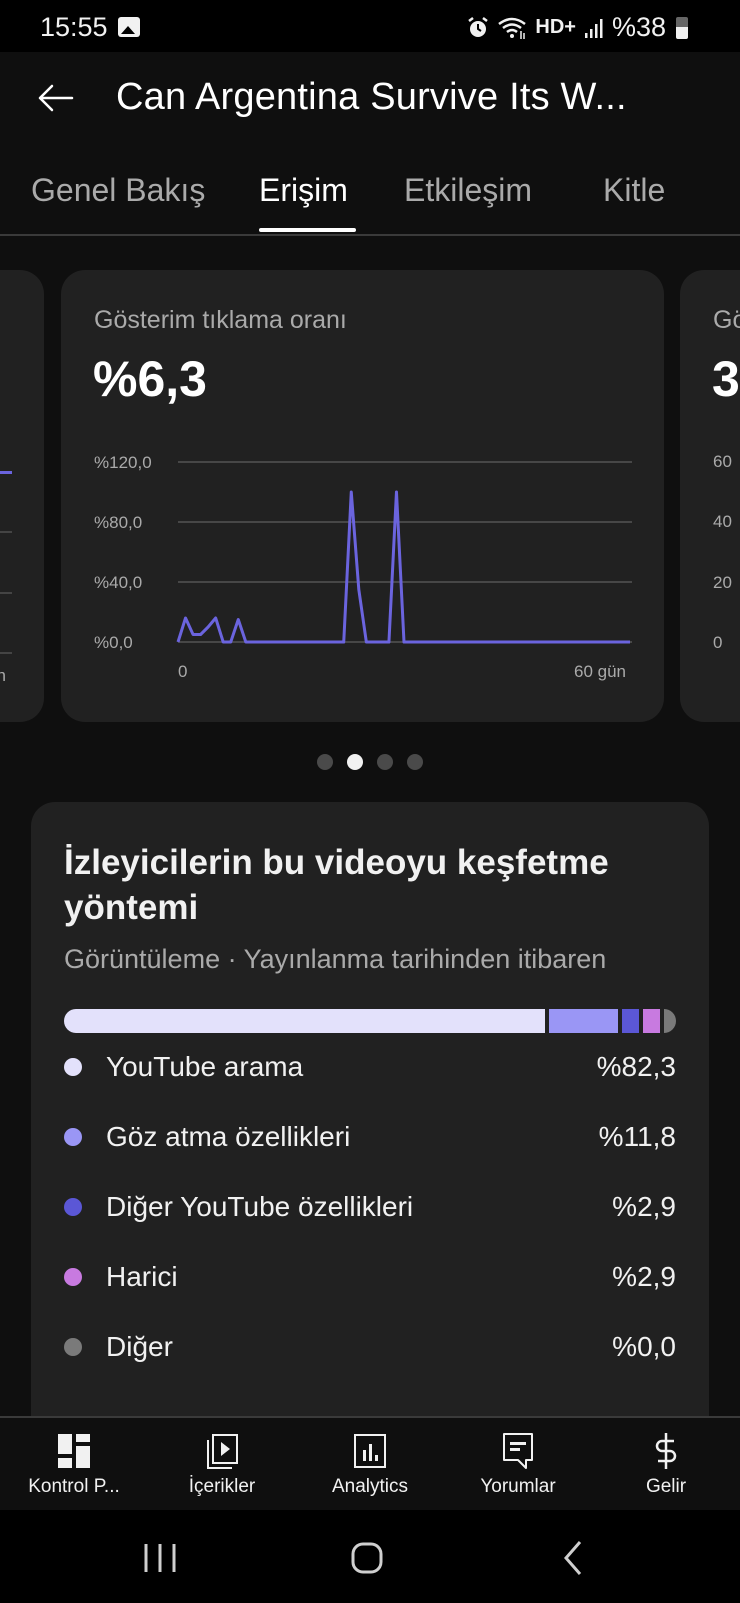 Image resolution: width=740 pixels, height=1603 pixels. I want to click on carousel-pagination, so click(370, 762).